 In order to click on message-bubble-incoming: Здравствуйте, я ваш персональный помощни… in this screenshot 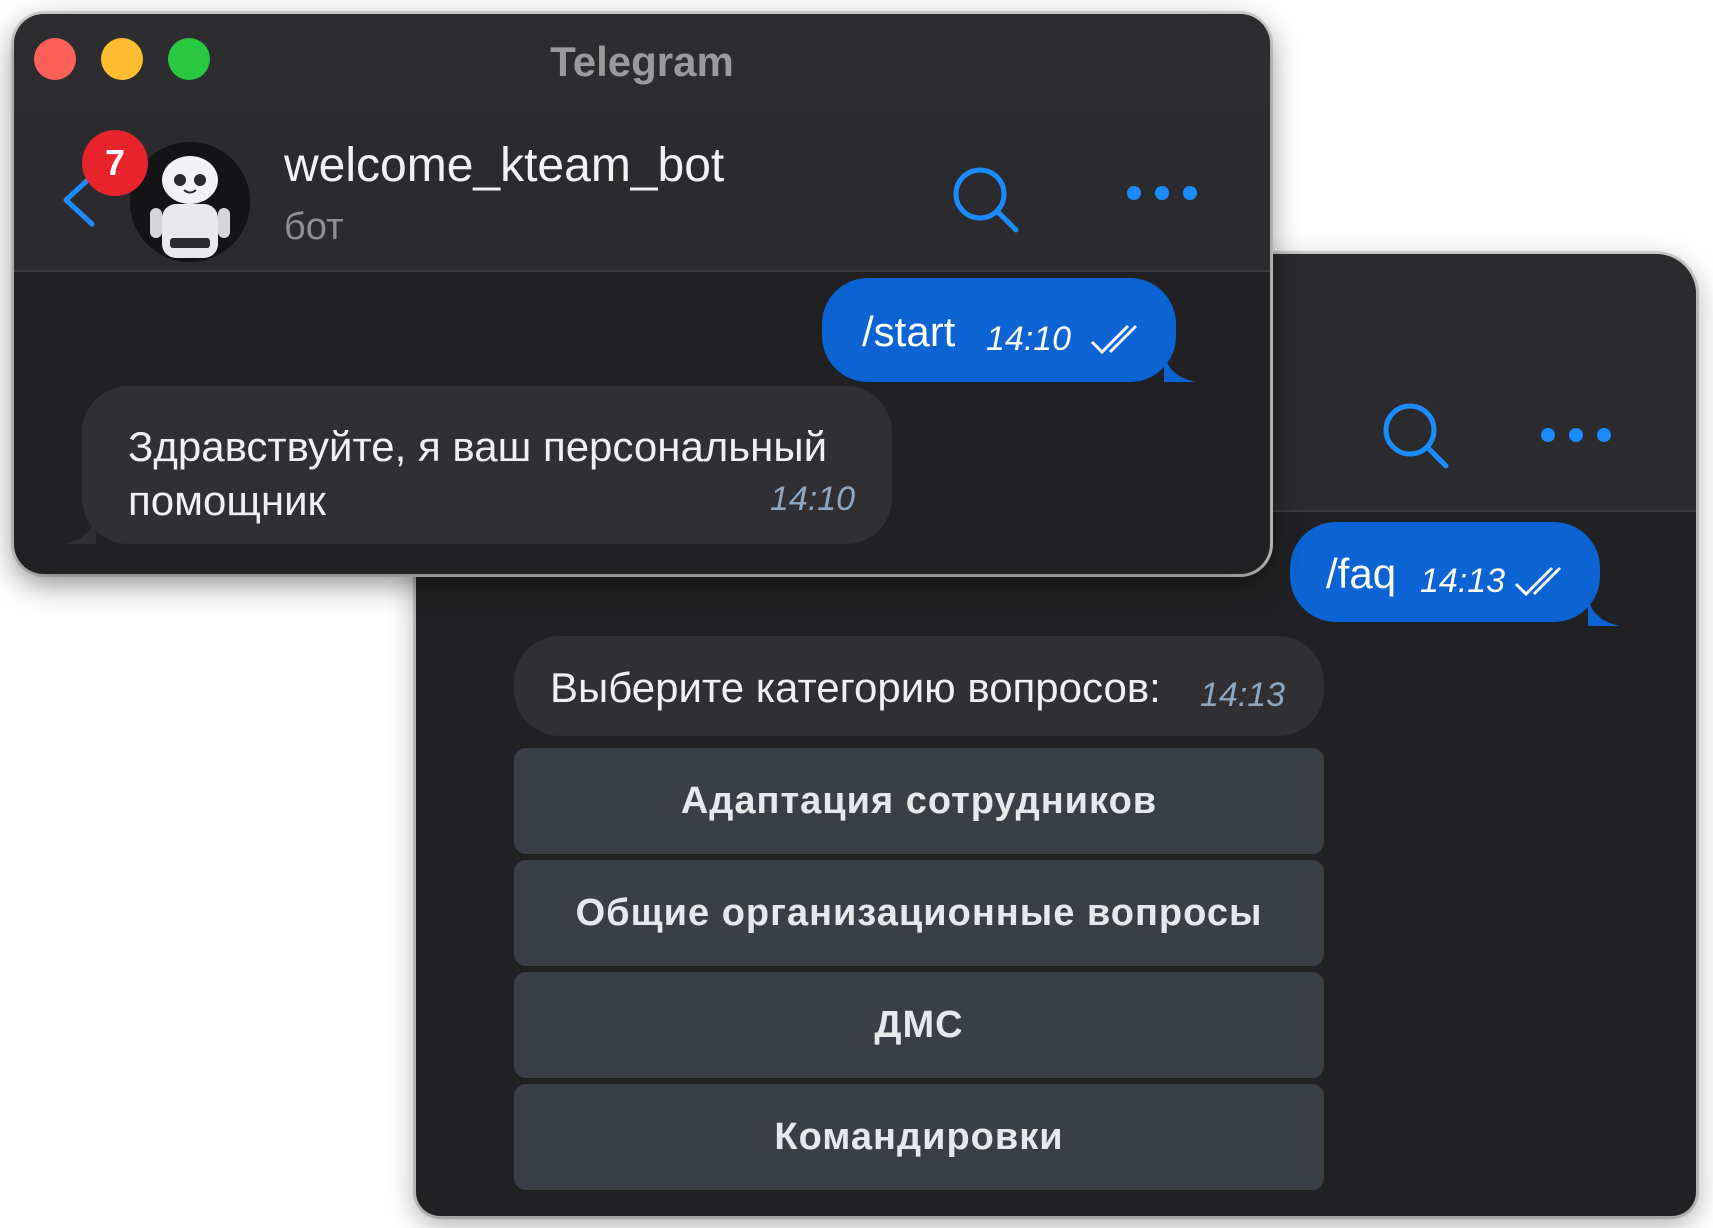, I will do `click(487, 465)`.